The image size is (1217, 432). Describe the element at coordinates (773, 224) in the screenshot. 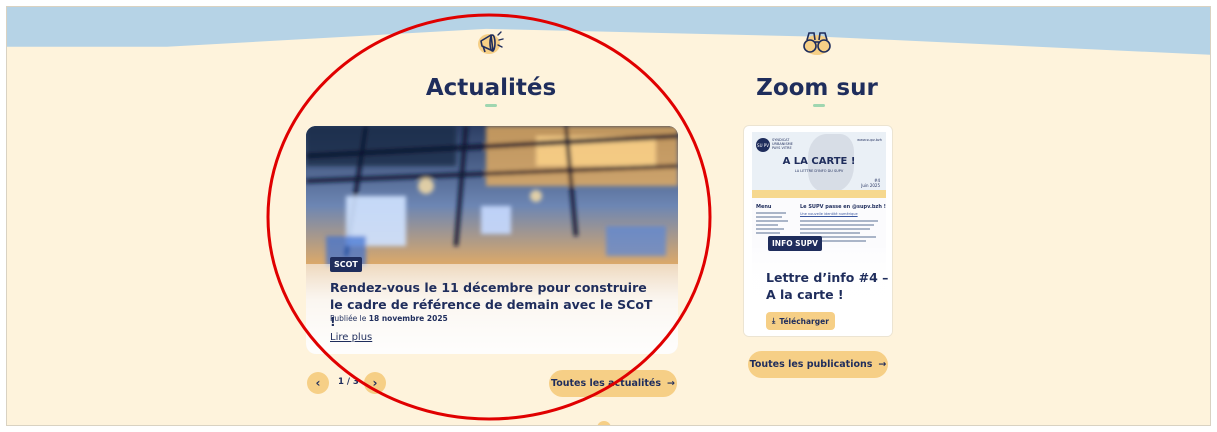

I see `thumbnail-sidebar-lines` at that location.